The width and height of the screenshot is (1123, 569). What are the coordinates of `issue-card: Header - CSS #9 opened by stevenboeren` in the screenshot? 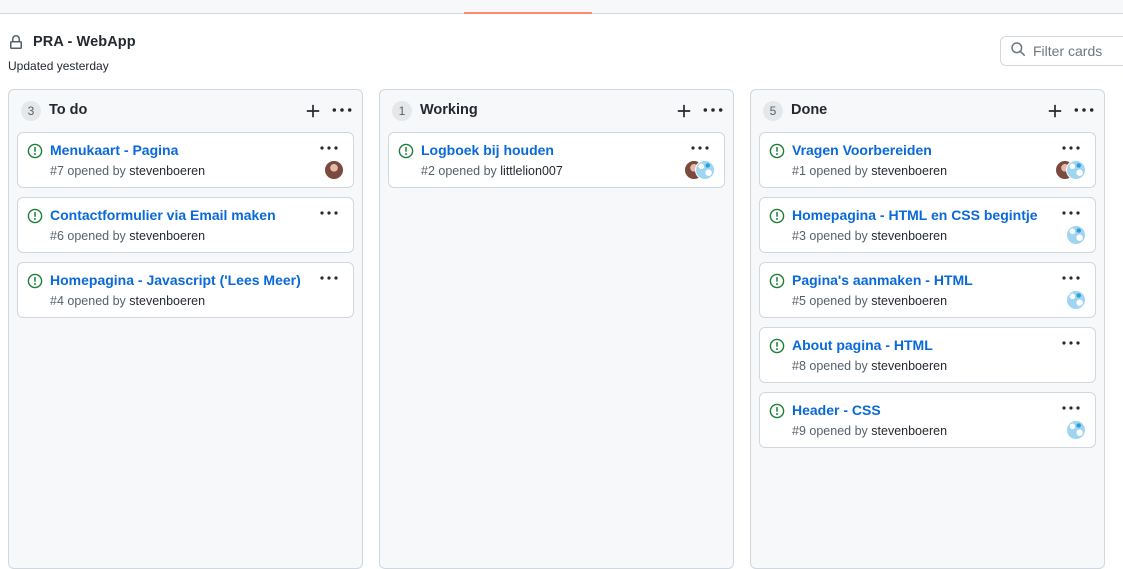 It's located at (927, 420).